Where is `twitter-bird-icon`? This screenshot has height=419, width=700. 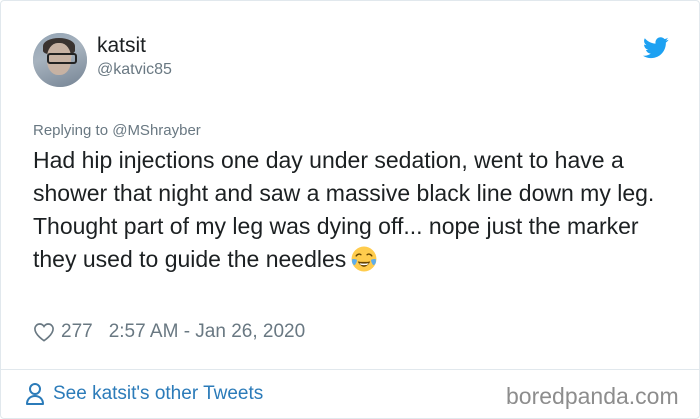
twitter-bird-icon is located at coordinates (656, 48).